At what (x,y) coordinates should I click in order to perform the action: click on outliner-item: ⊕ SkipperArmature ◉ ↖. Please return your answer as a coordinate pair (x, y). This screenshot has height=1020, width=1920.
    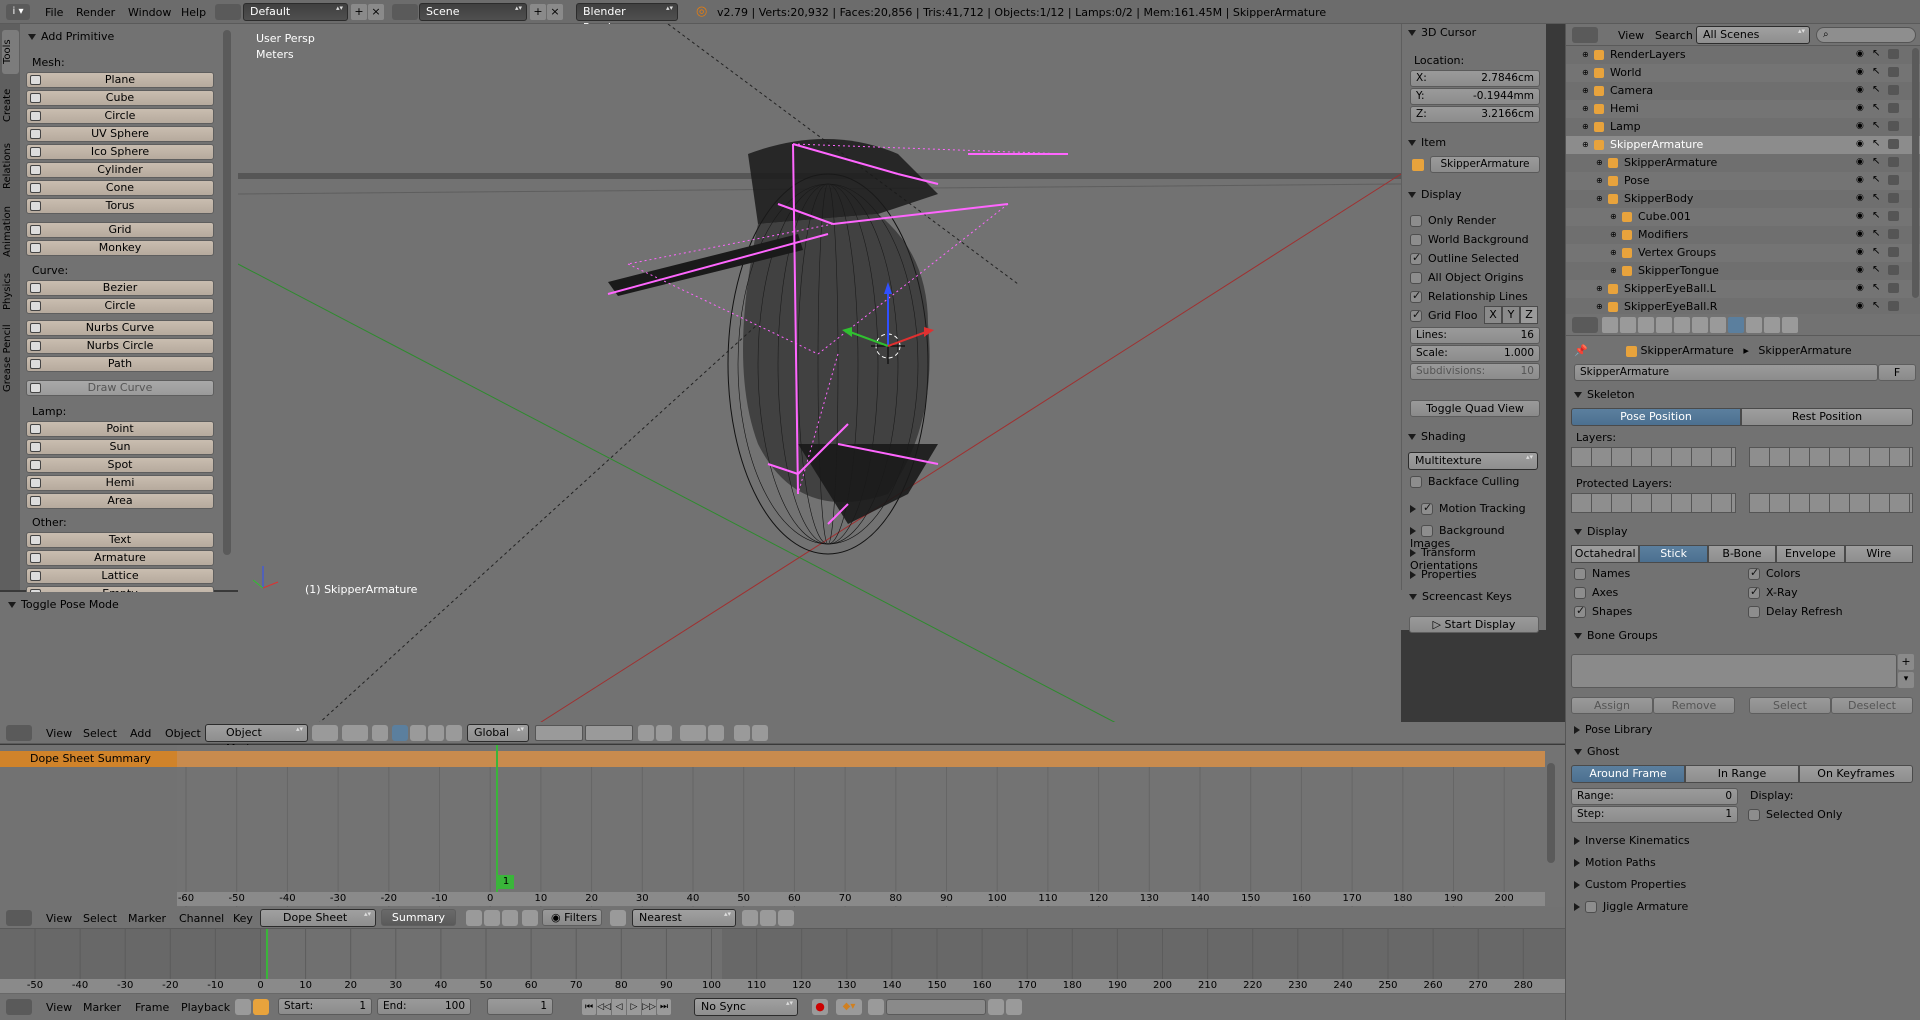
    Looking at the image, I should click on (1743, 145).